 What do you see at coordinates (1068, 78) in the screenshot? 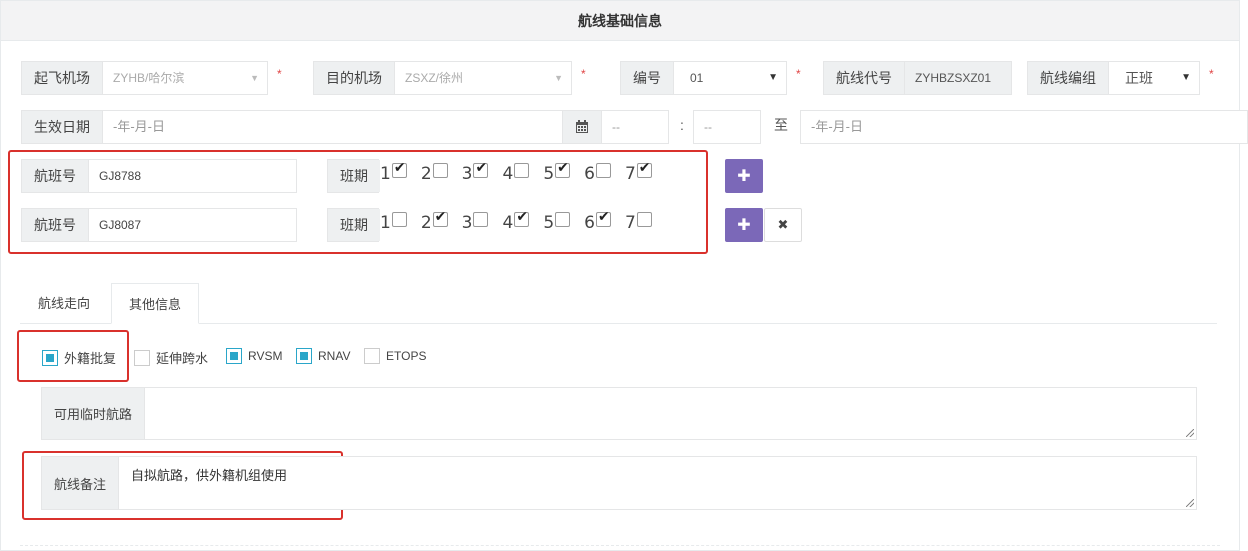
I see `route-group-label: 航线编组` at bounding box center [1068, 78].